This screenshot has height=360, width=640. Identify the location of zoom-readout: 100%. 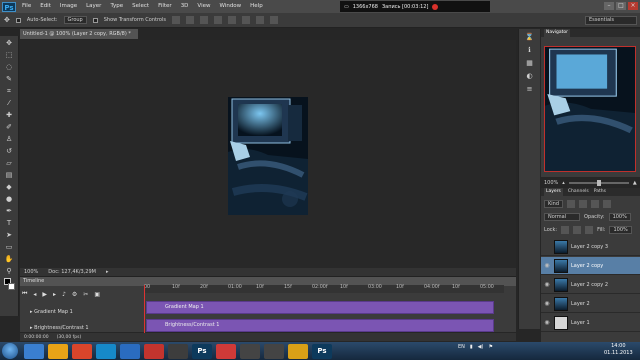
(31, 272).